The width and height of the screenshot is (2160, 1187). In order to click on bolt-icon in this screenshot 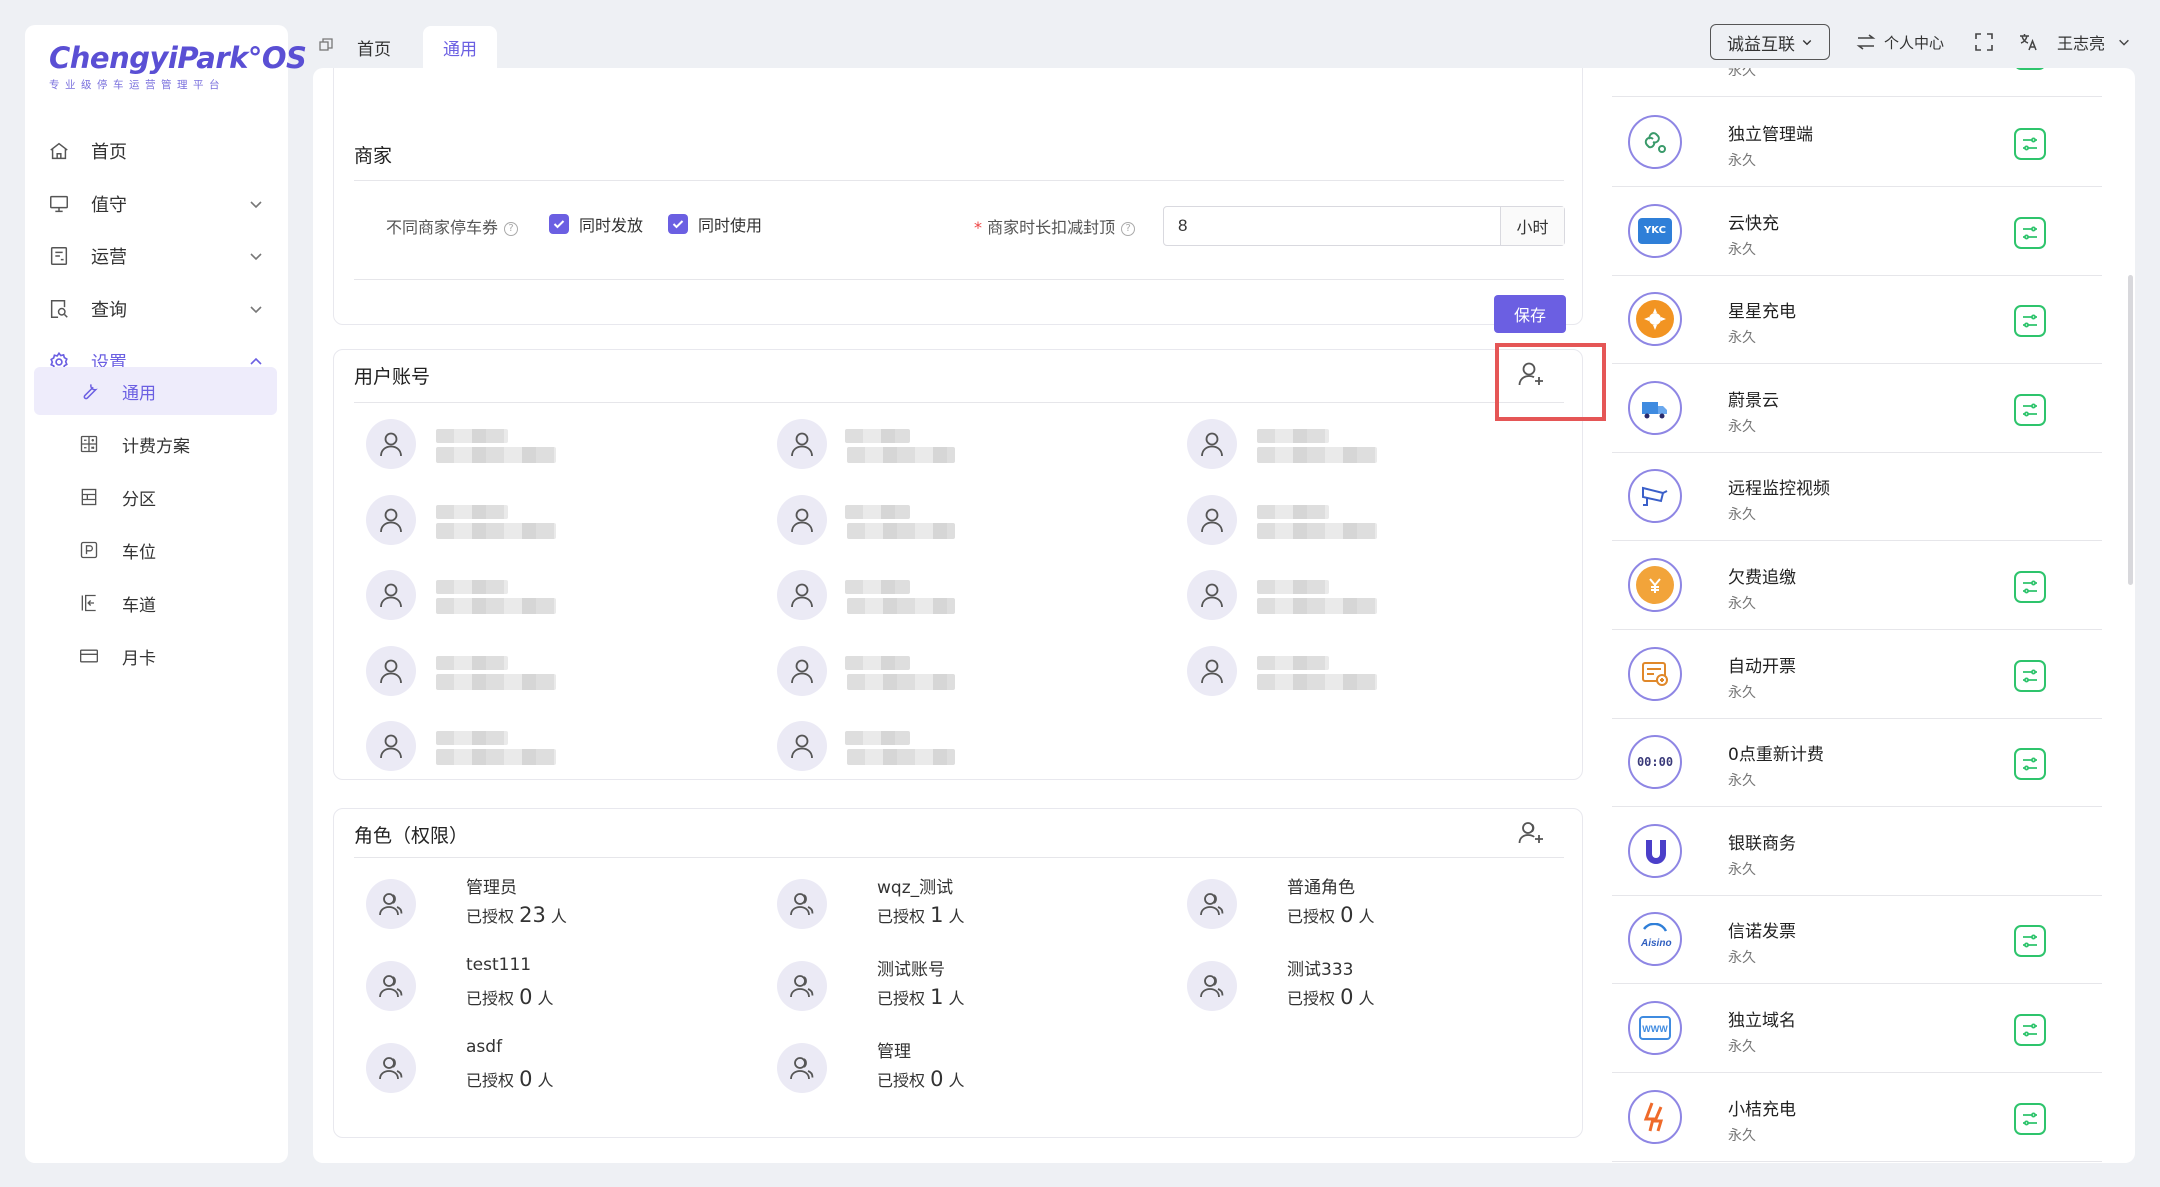, I will do `click(1655, 1116)`.